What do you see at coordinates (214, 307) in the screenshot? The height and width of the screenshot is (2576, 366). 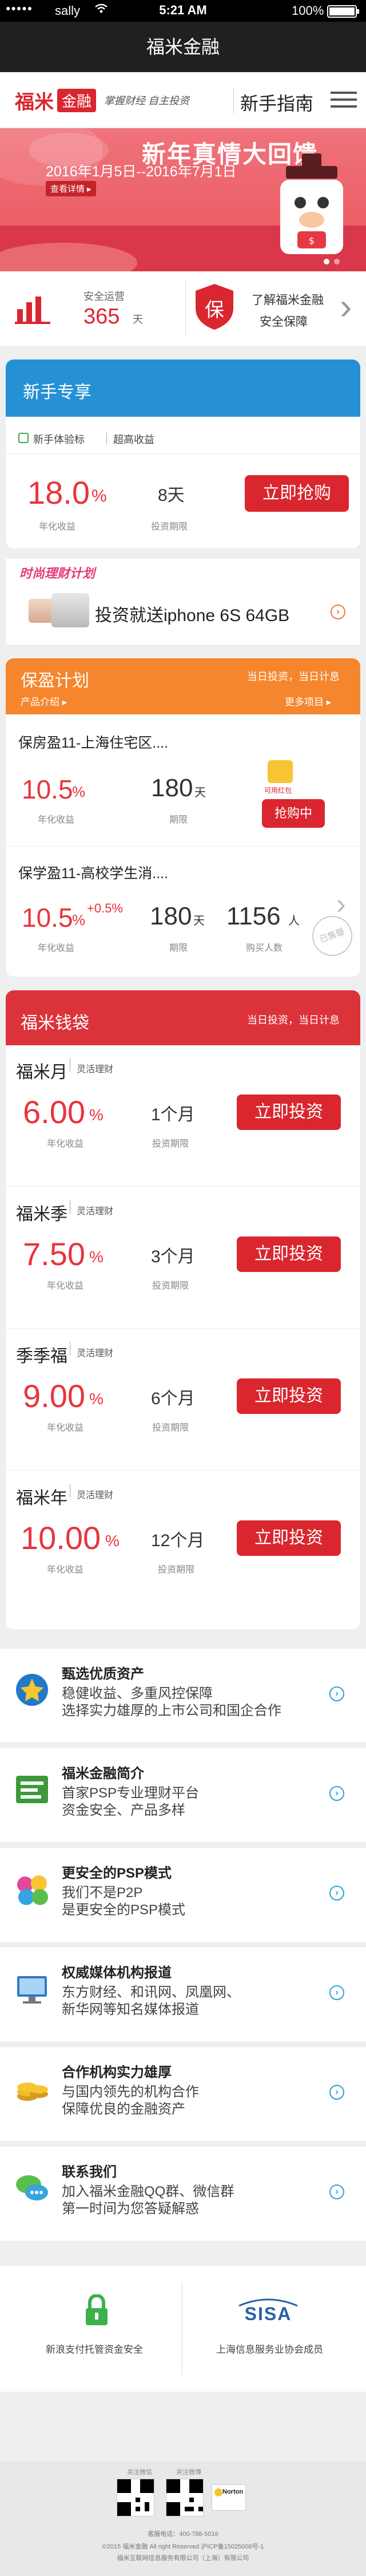 I see `shield-icon: 保` at bounding box center [214, 307].